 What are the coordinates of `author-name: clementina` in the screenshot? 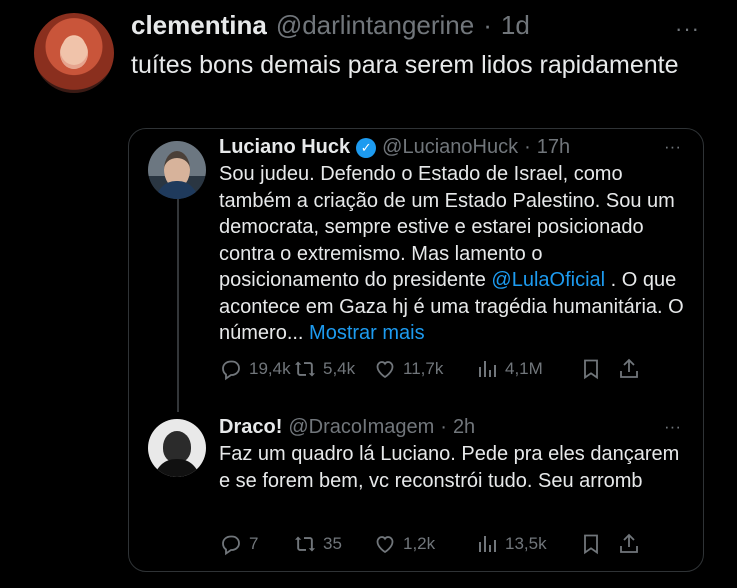 It's located at (199, 25).